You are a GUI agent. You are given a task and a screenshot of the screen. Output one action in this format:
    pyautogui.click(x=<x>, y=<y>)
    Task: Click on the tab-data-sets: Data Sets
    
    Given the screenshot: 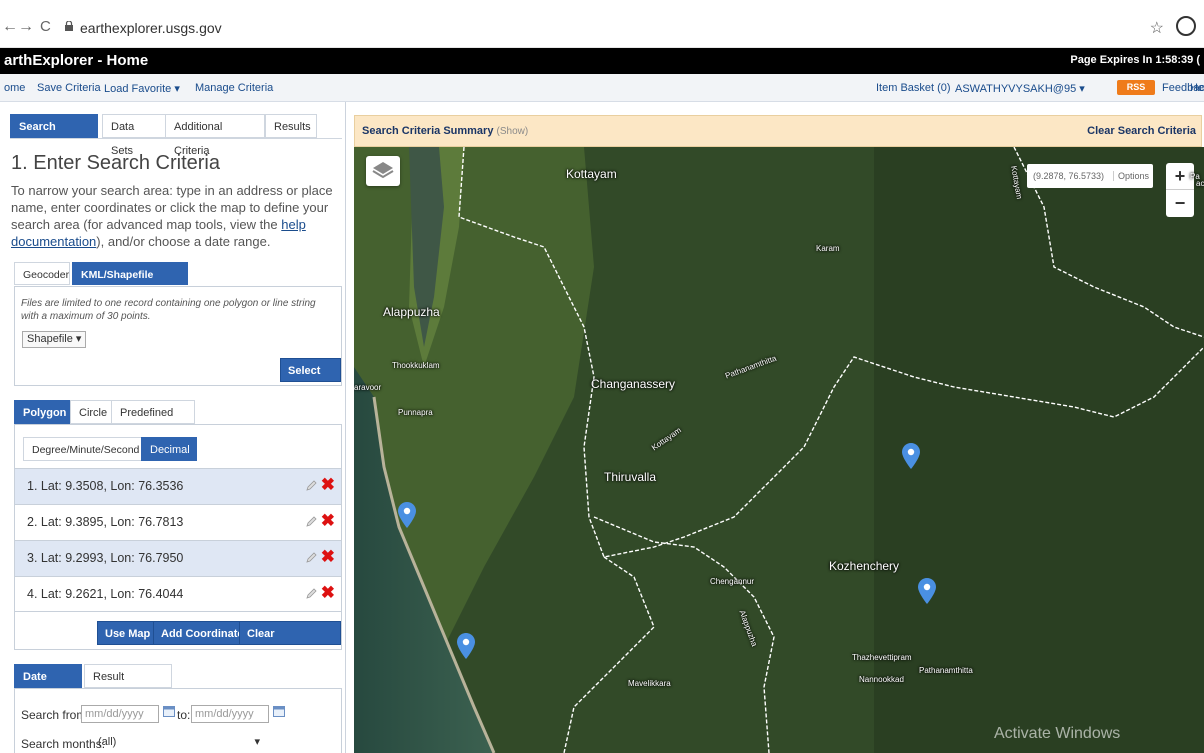 What is the action you would take?
    pyautogui.click(x=134, y=135)
    